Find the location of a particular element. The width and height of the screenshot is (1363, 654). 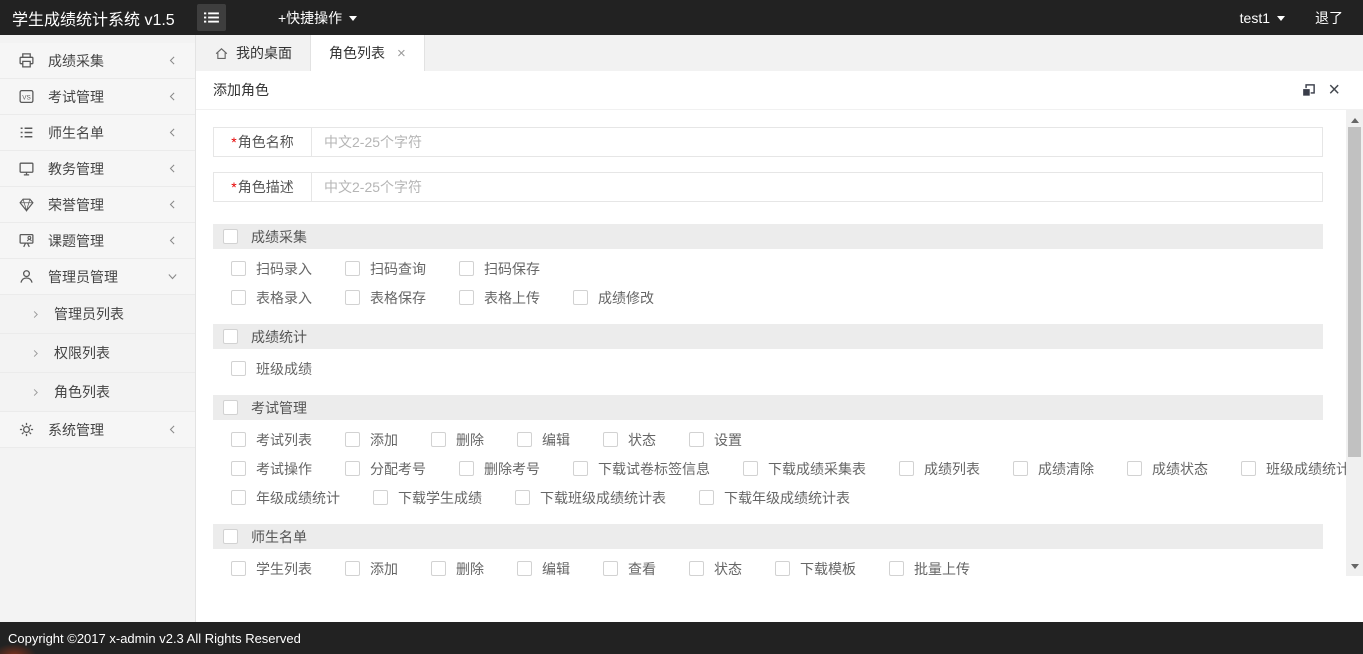

sidebar-subitem-admin-manage-2: 角色列表 is located at coordinates (97, 392).